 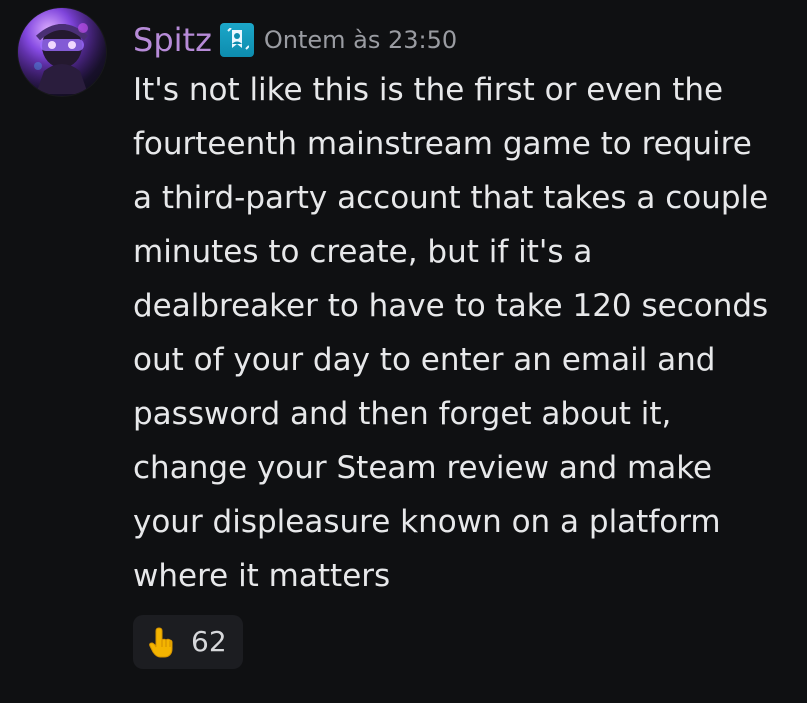 I want to click on username: Spitz, so click(x=172, y=40).